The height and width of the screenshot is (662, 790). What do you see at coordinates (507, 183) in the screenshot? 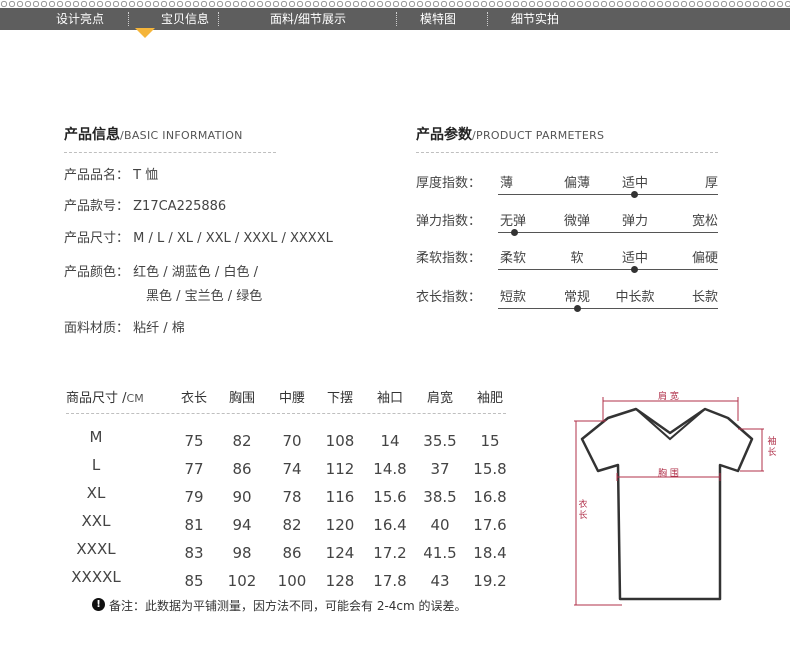
I see `param-option: 薄` at bounding box center [507, 183].